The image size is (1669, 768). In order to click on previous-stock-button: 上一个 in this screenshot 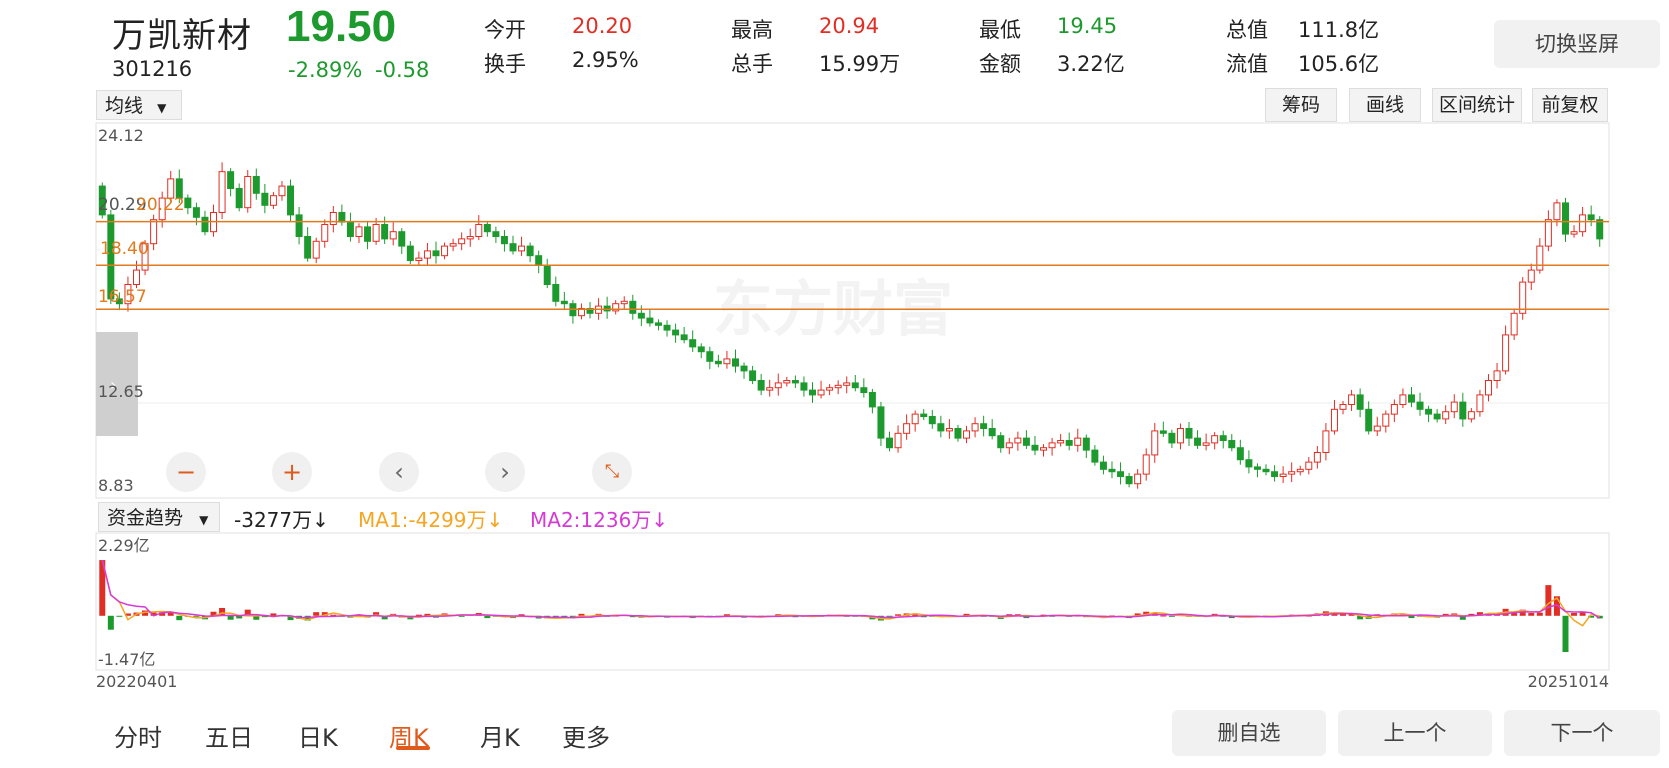, I will do `click(1415, 733)`.